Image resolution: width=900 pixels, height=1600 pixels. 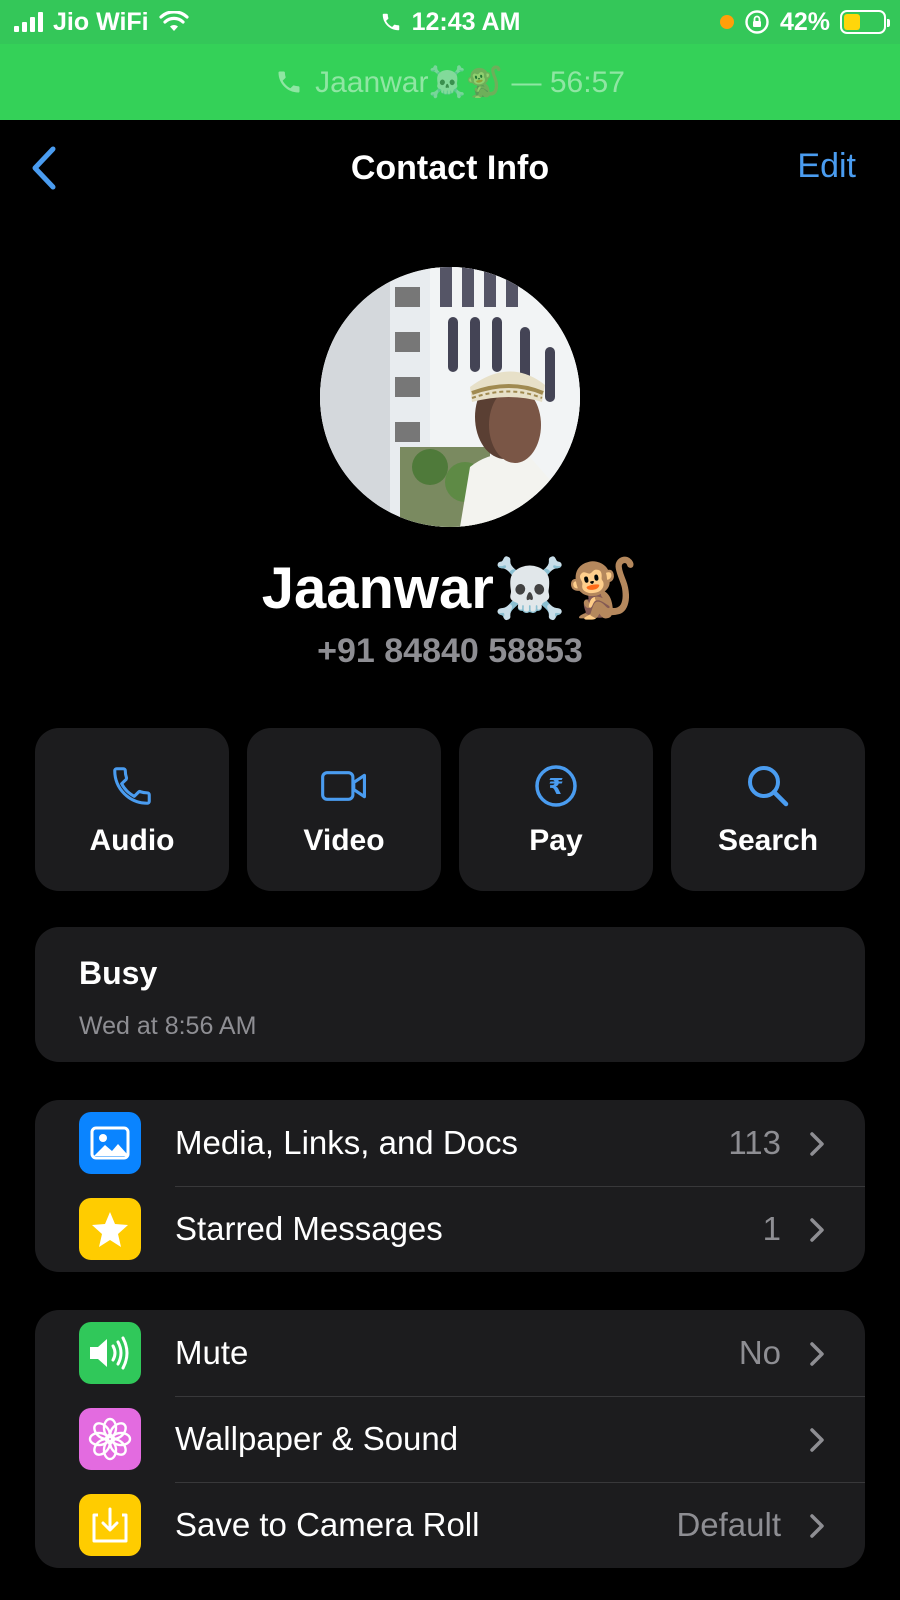 What do you see at coordinates (757, 22) in the screenshot?
I see `rotation-lock-icon` at bounding box center [757, 22].